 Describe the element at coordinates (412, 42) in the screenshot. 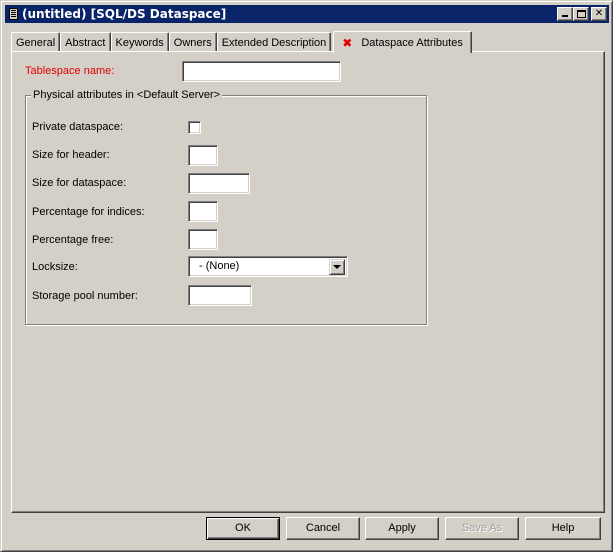

I see `tab-label: Dataspace Attributes` at that location.